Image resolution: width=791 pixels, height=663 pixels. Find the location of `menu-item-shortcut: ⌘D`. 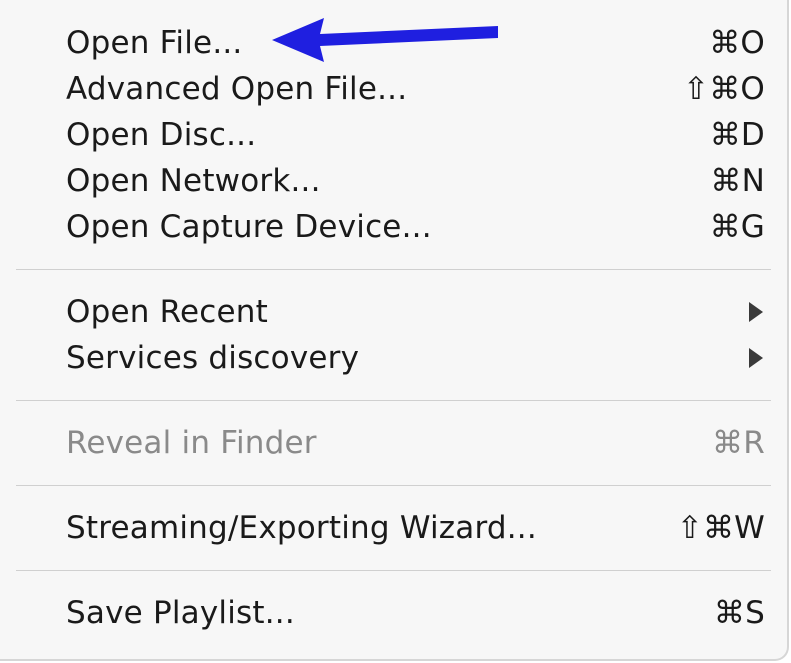

menu-item-shortcut: ⌘D is located at coordinates (737, 135).